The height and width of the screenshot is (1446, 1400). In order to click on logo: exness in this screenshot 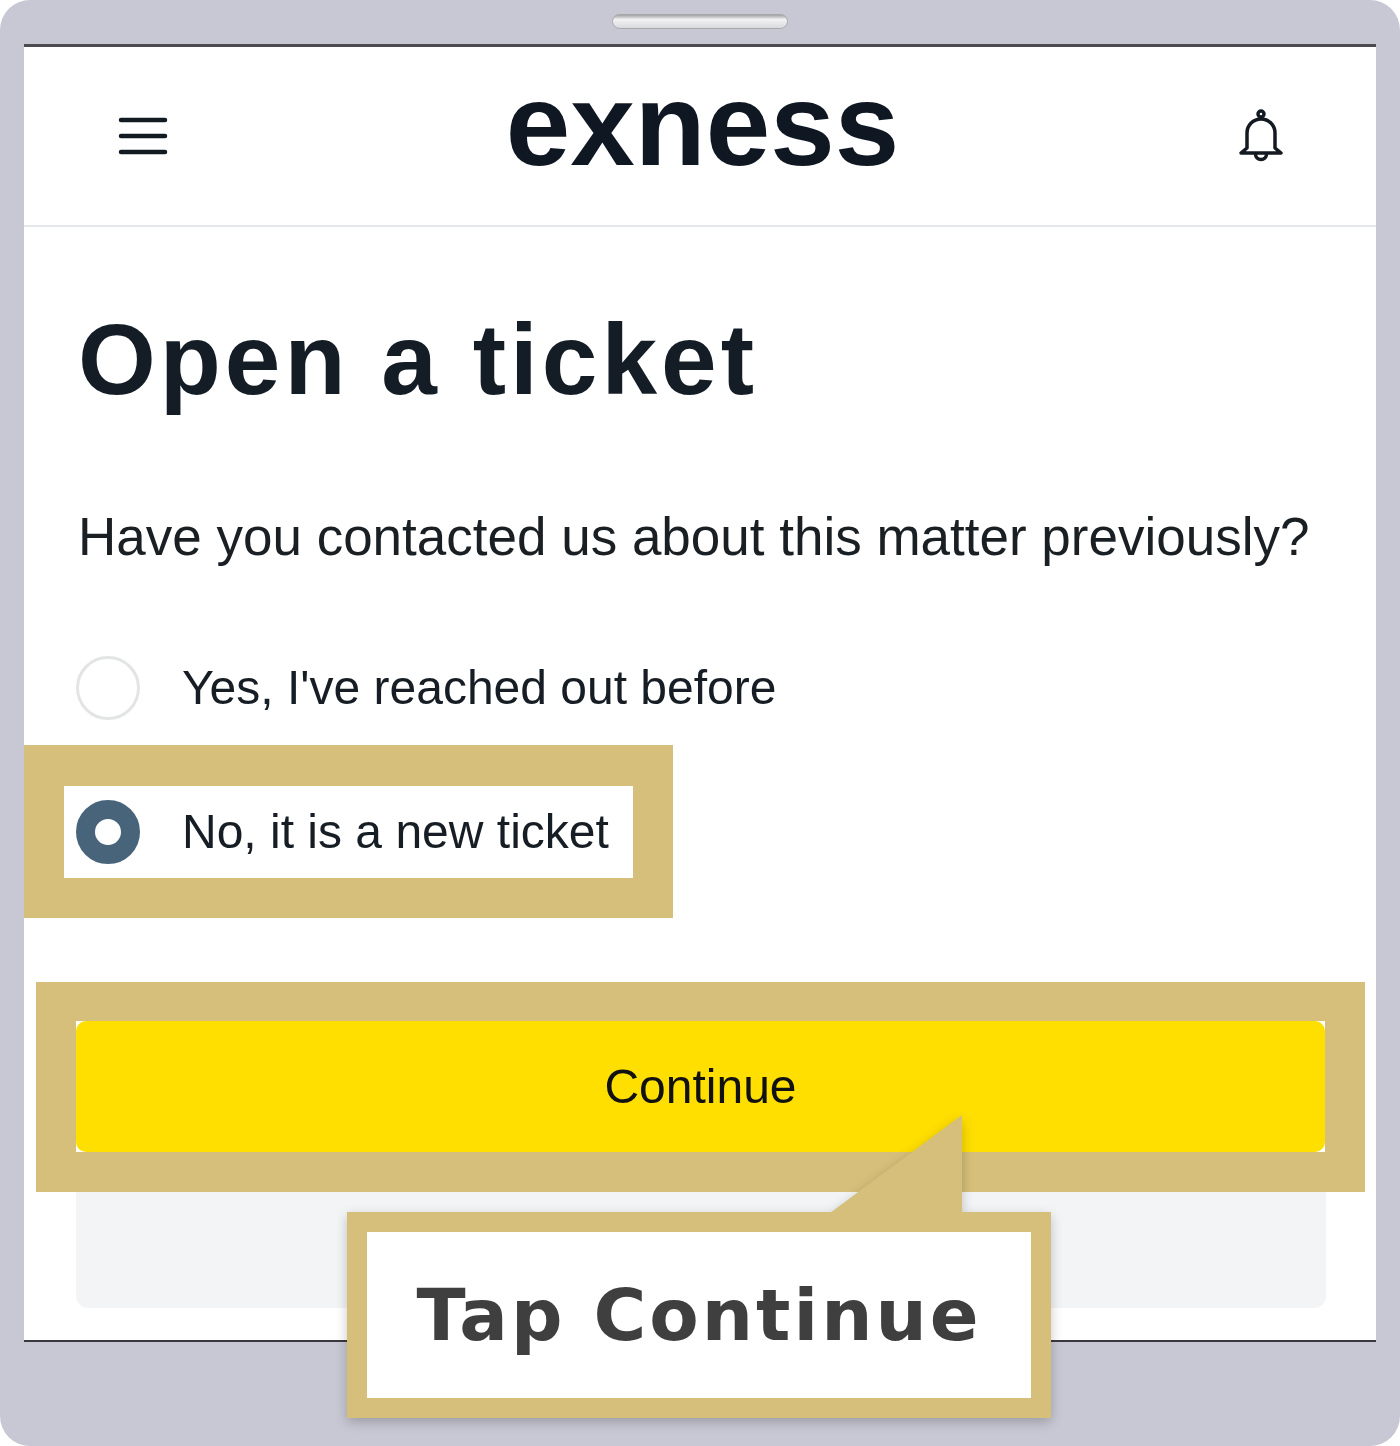, I will do `click(702, 125)`.